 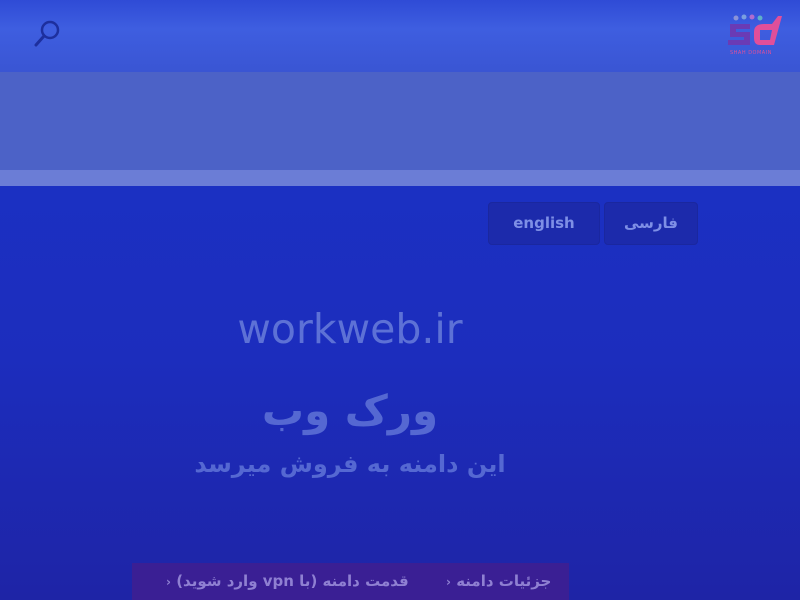 What do you see at coordinates (292, 581) in the screenshot?
I see `domain-history-label: قدمت دامنه (با vpn وارد شوید)` at bounding box center [292, 581].